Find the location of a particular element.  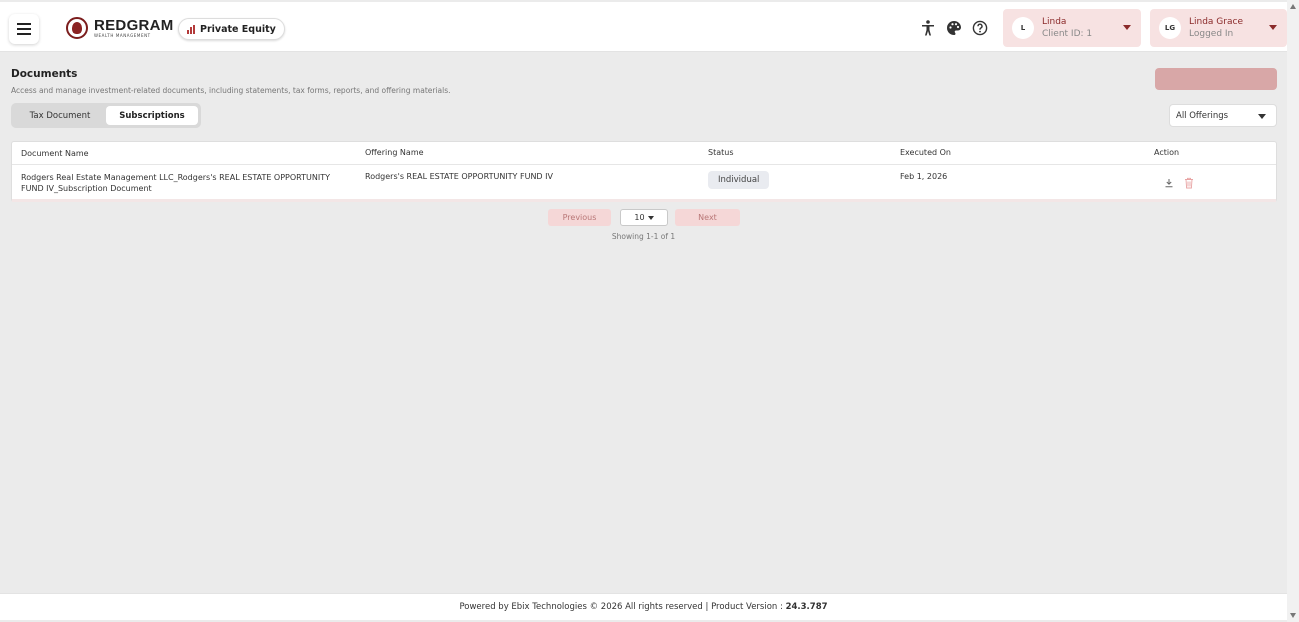

page-title: Documents is located at coordinates (44, 74).